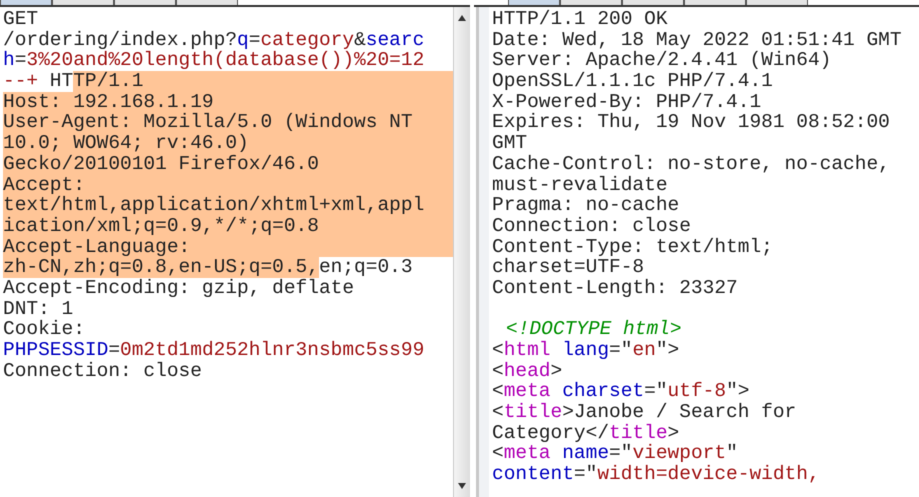 The image size is (919, 497). Describe the element at coordinates (214, 40) in the screenshot. I see `code-line: /ordering/index.php?q=category&searc` at that location.